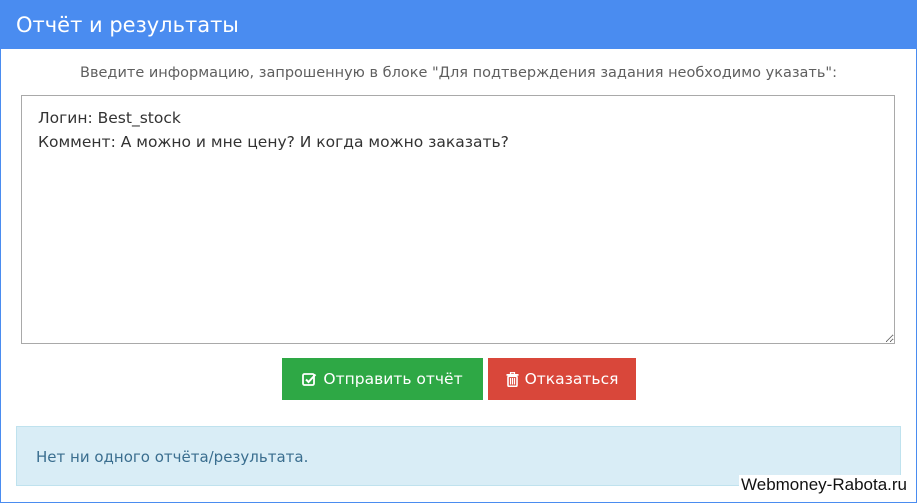 The height and width of the screenshot is (503, 917). What do you see at coordinates (309, 379) in the screenshot?
I see `check-square-icon` at bounding box center [309, 379].